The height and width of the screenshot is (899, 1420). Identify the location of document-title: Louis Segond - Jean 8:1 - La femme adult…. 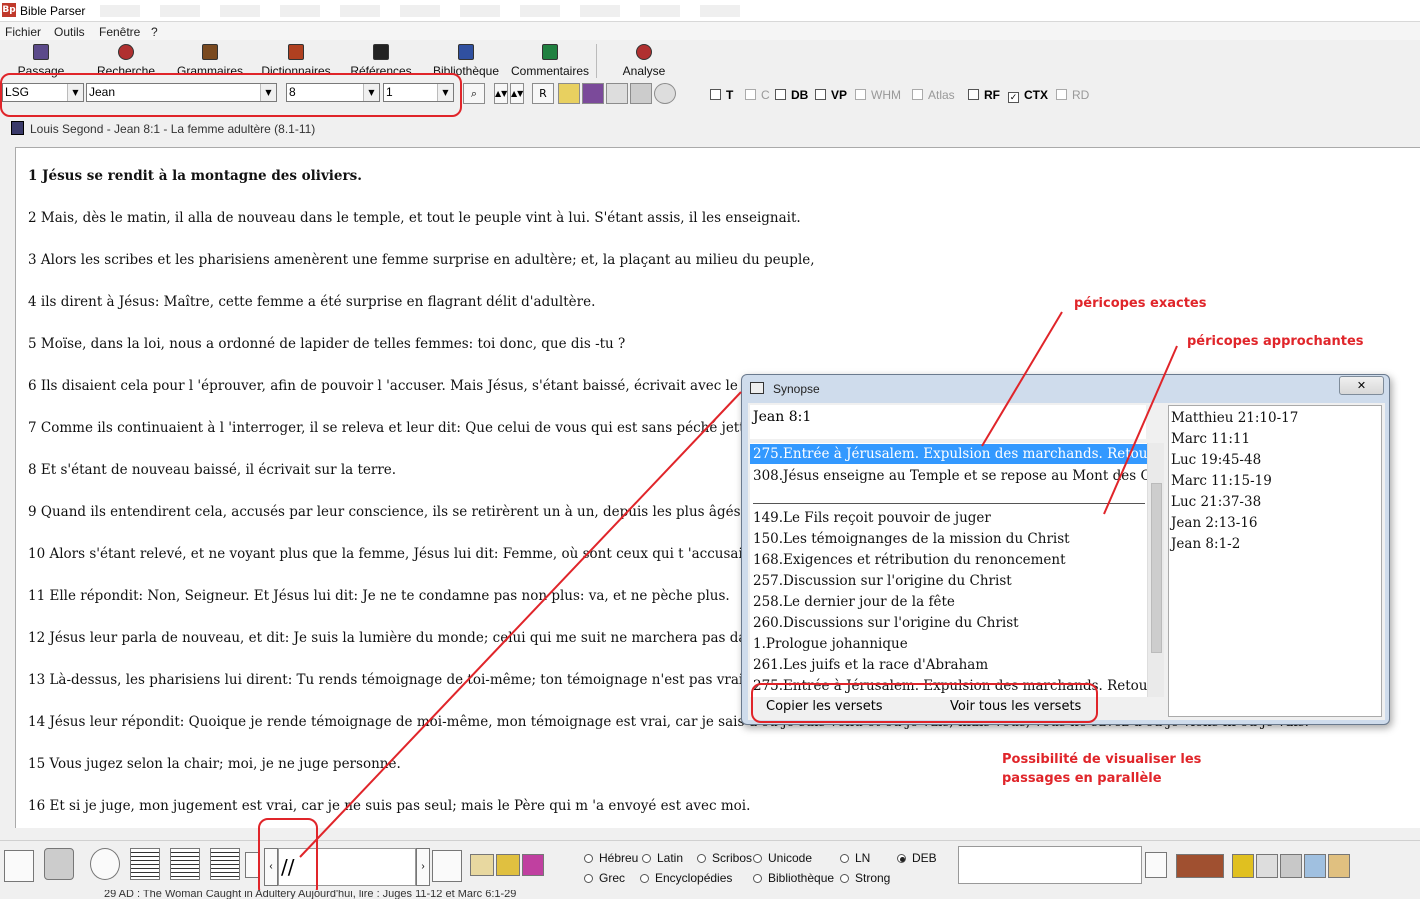
(173, 129).